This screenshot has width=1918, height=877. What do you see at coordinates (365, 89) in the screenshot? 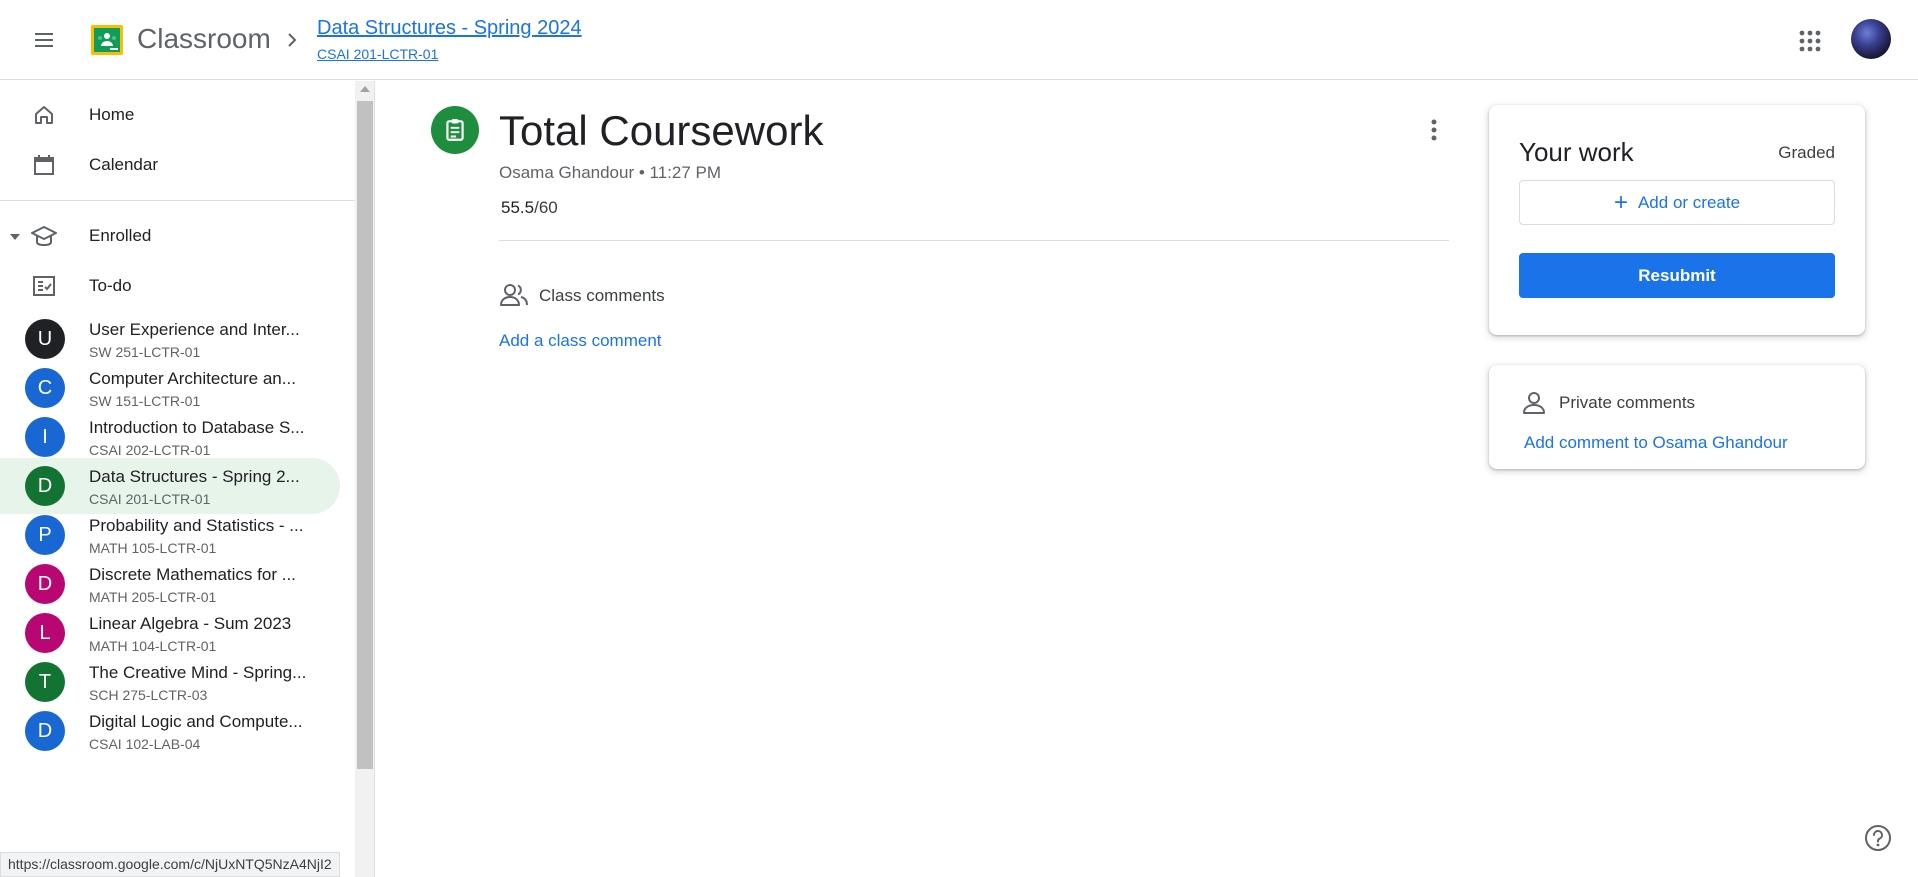
I see `scroll-up-arrow-icon` at bounding box center [365, 89].